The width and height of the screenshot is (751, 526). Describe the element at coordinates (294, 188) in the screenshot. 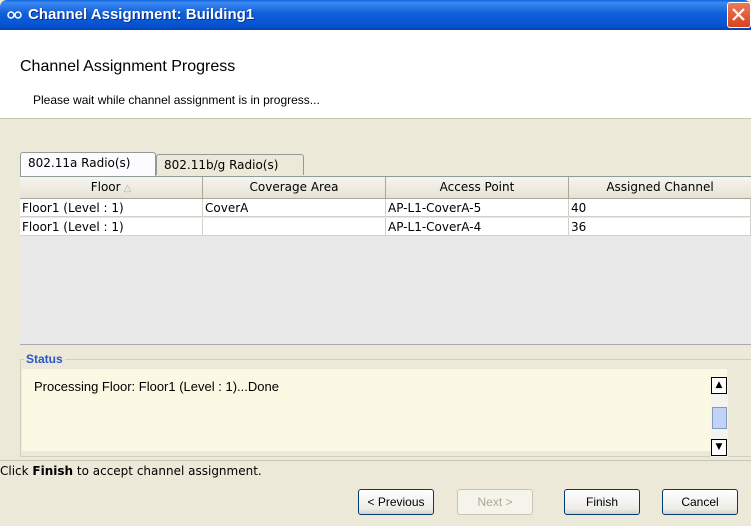

I see `column-header-coverage-area: Coverage Area` at that location.